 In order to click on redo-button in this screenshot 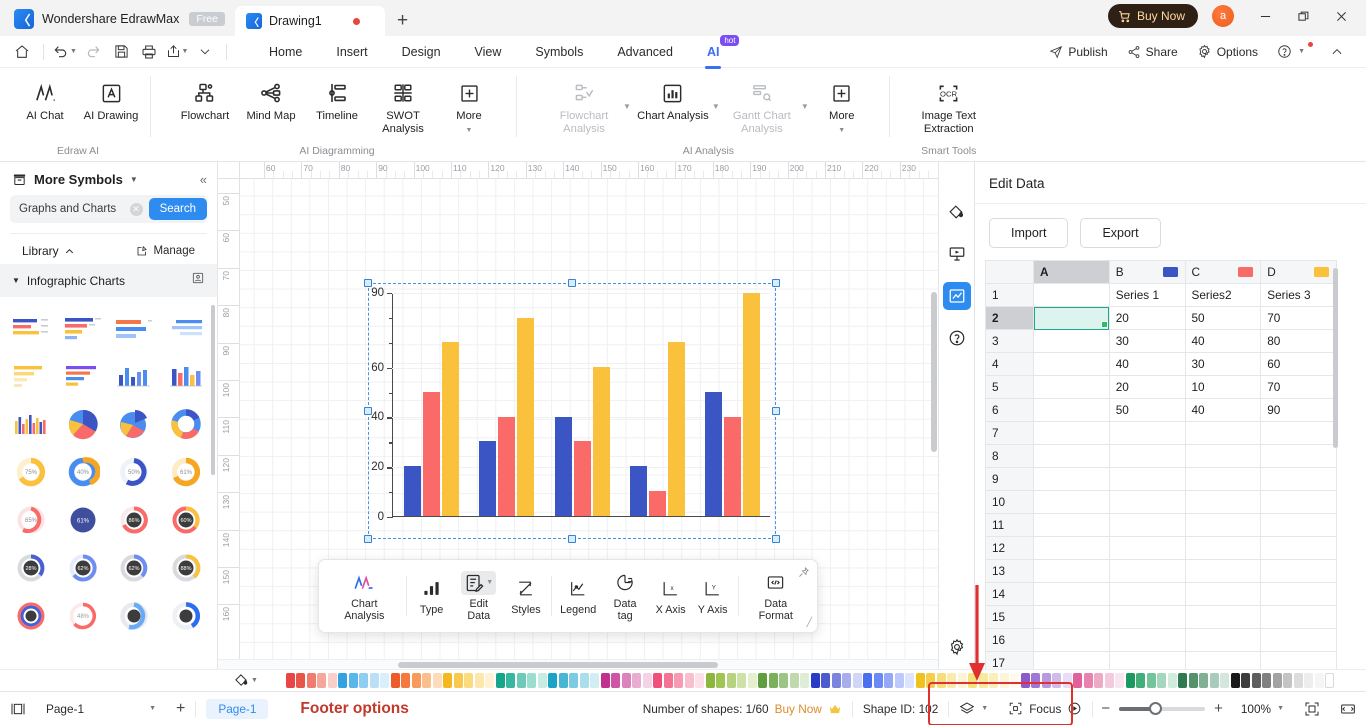, I will do `click(93, 52)`.